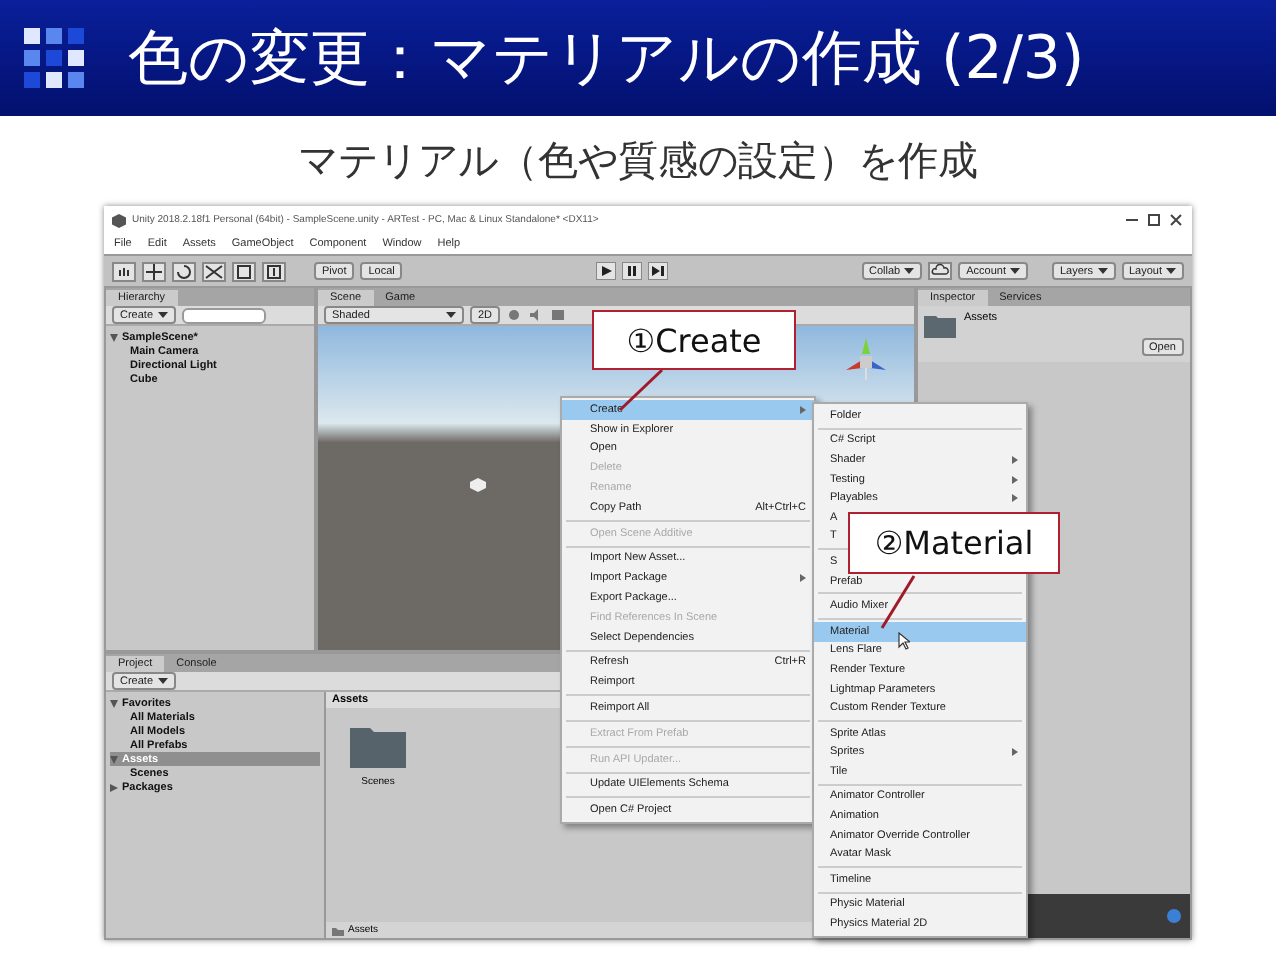 The image size is (1276, 958). I want to click on cube-drawing, so click(478, 484).